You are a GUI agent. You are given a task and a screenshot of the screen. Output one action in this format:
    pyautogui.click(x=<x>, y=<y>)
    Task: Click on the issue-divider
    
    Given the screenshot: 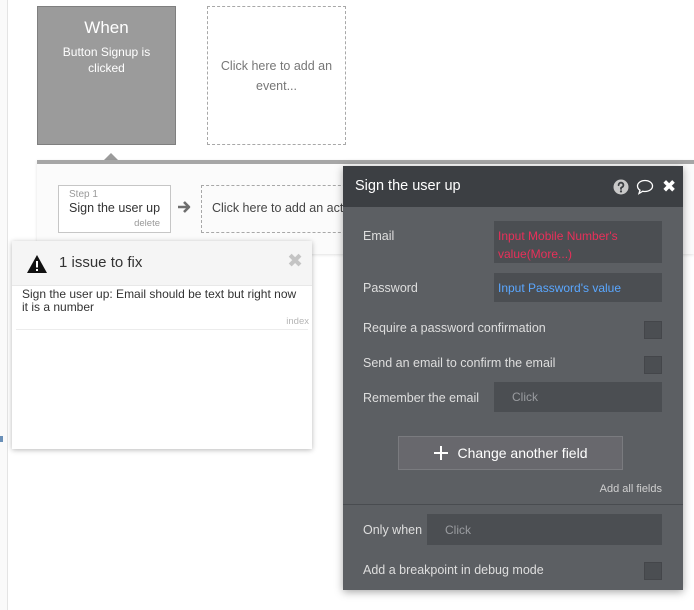 What is the action you would take?
    pyautogui.click(x=162, y=329)
    